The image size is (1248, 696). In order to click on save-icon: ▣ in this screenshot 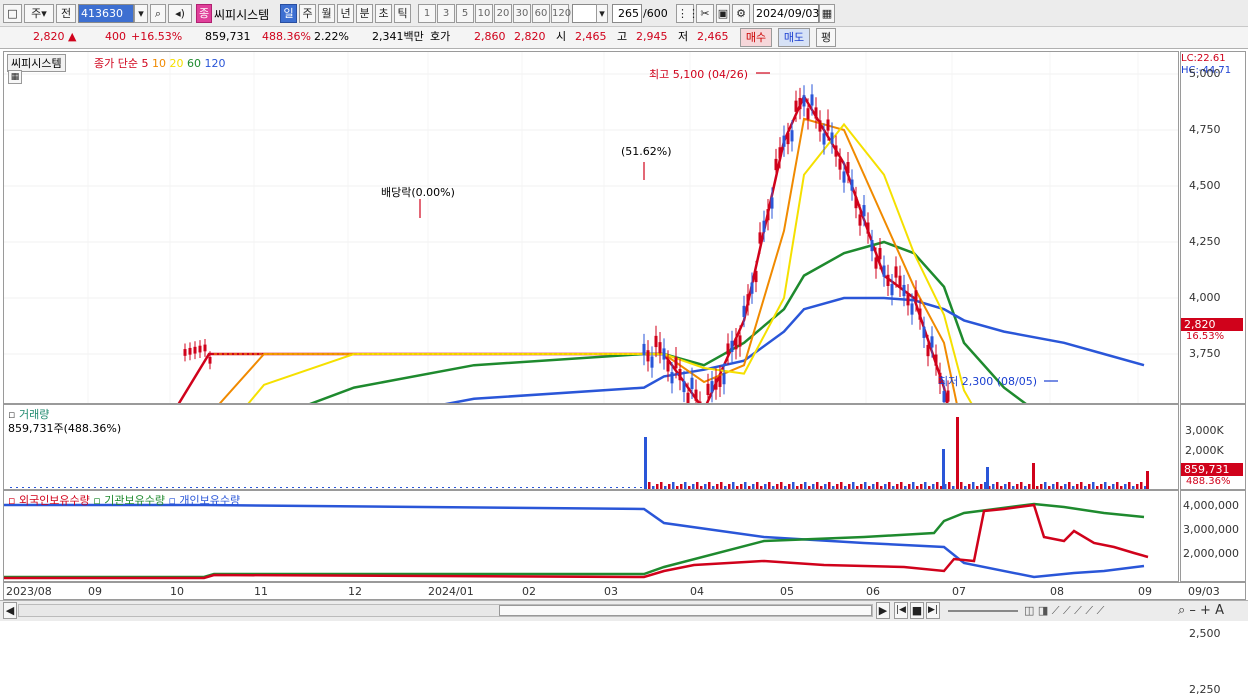, I will do `click(723, 13)`.